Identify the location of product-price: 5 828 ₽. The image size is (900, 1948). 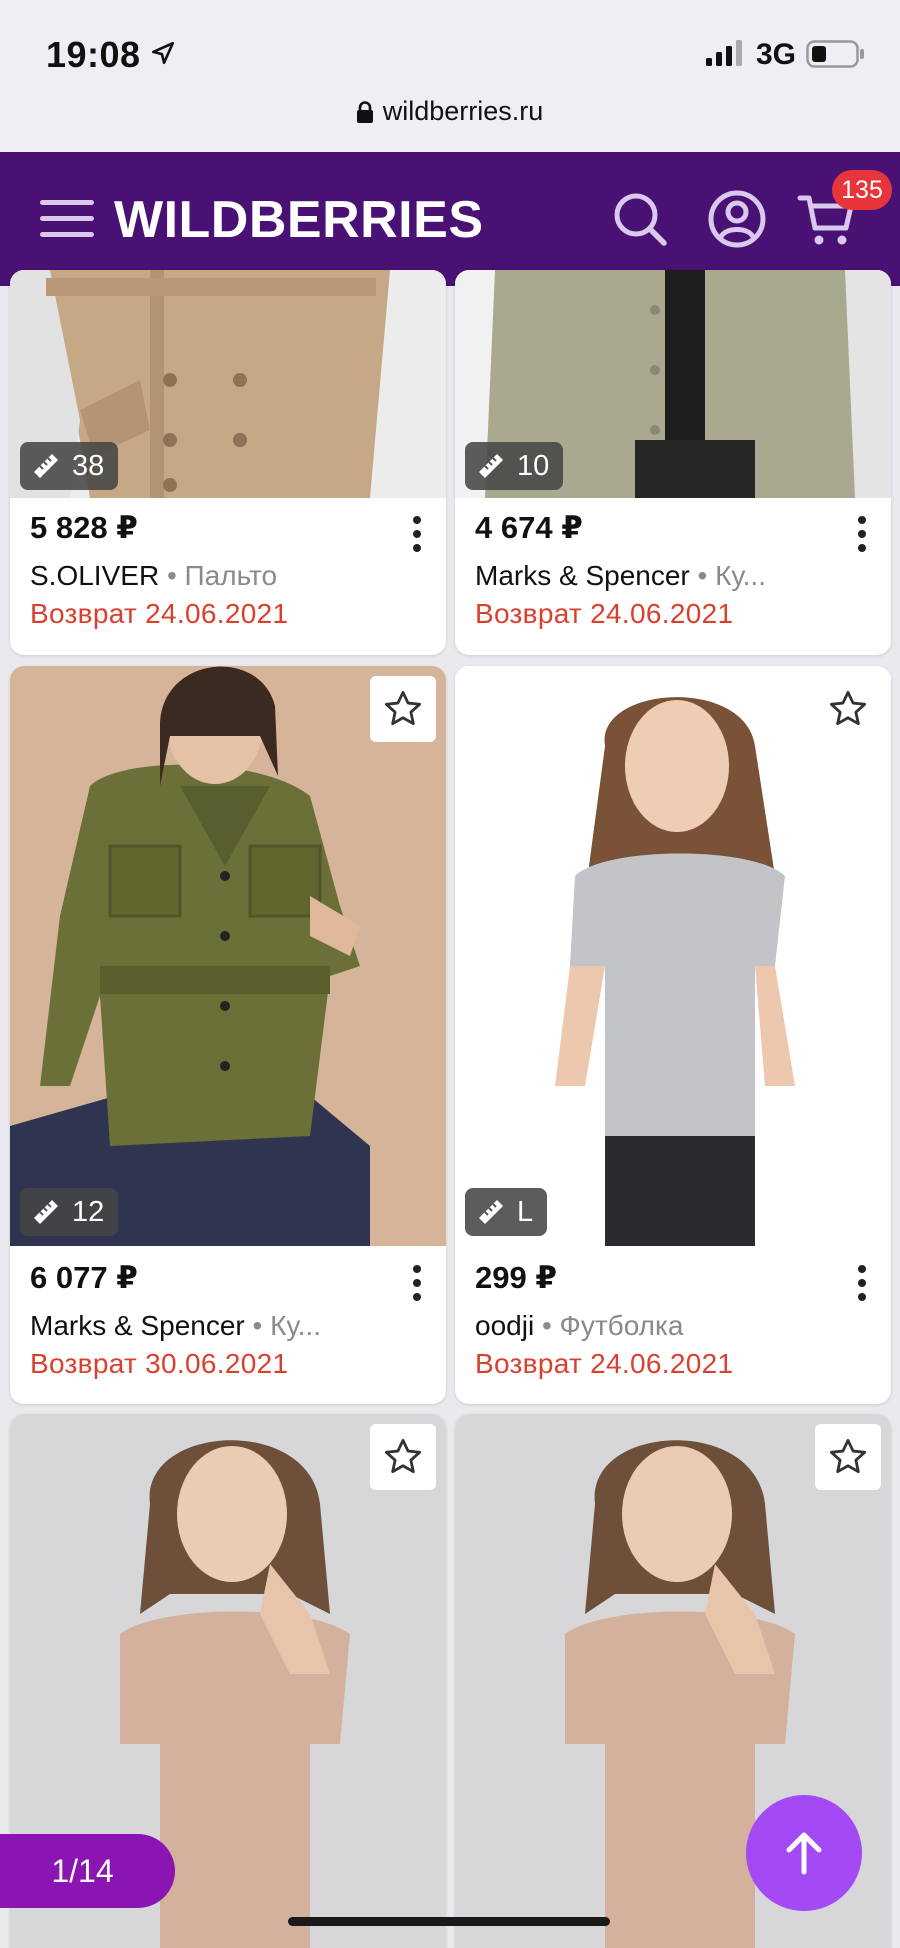
(84, 527).